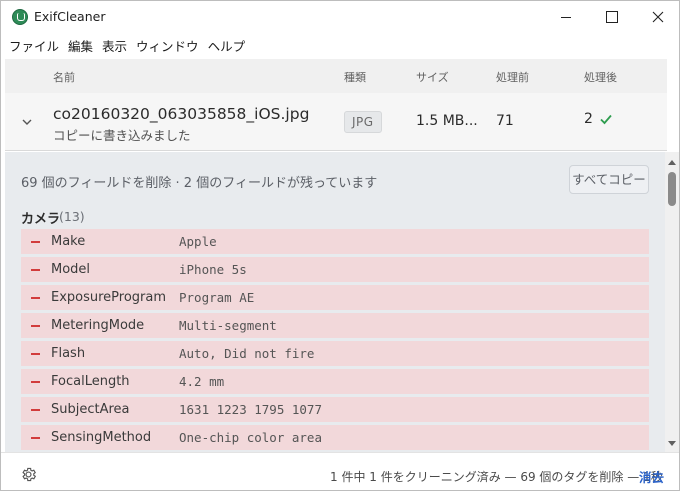 This screenshot has height=491, width=680. I want to click on group-count: (13), so click(72, 216).